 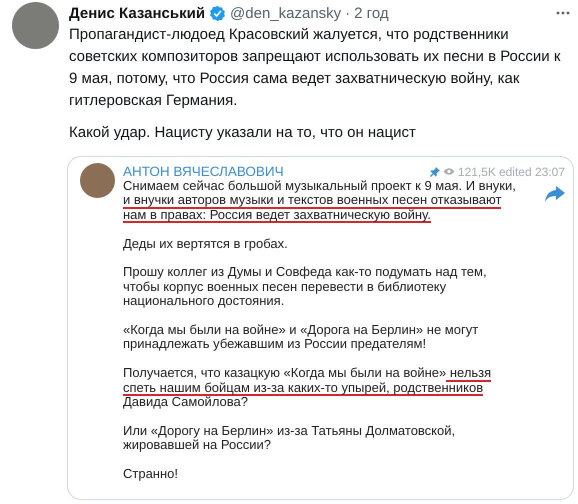 I want to click on view-count: 121,5K, so click(x=477, y=171).